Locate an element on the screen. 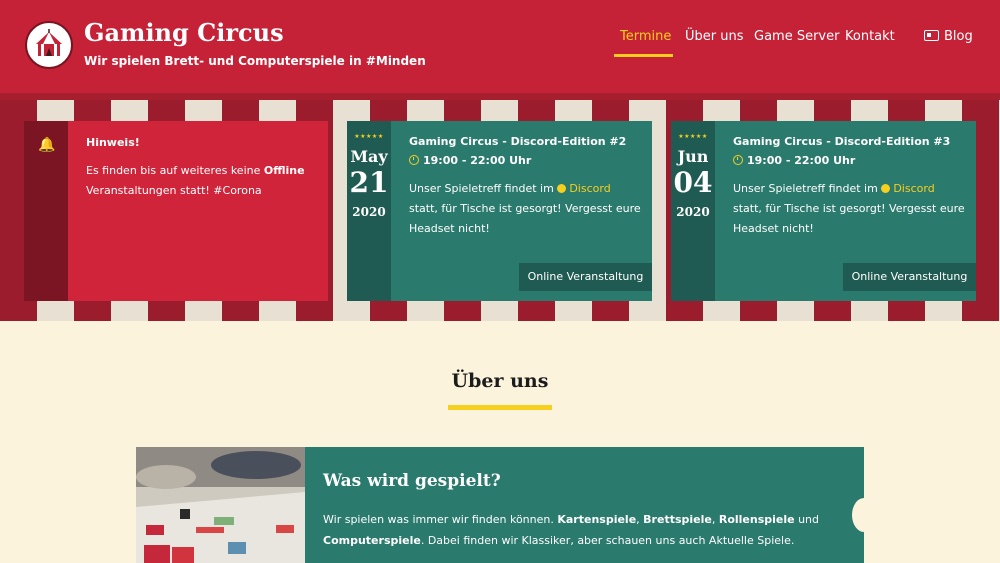 Image resolution: width=1000 pixels, height=563 pixels. nav-item-ueber-uns: Über uns is located at coordinates (714, 36).